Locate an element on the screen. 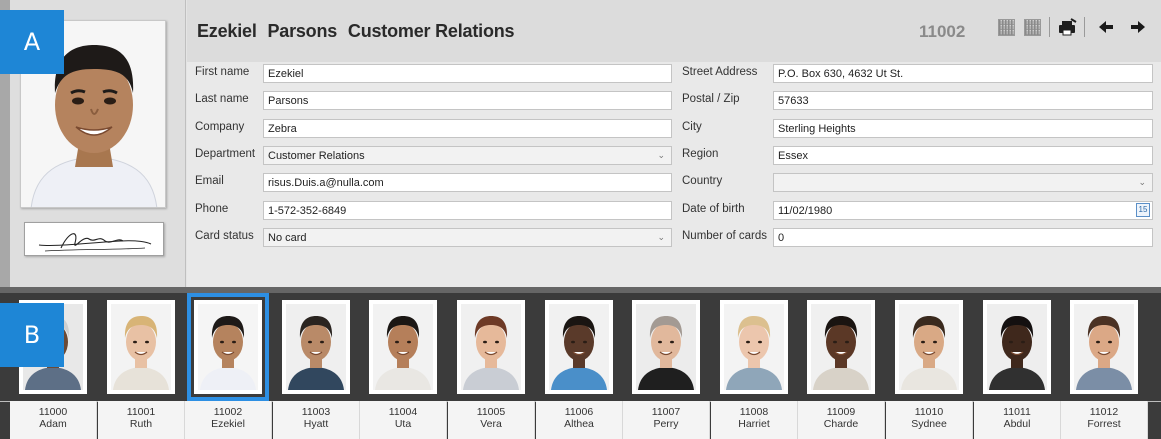 This screenshot has height=439, width=1161. employee-card: 11012 Forrest is located at coordinates (1104, 366).